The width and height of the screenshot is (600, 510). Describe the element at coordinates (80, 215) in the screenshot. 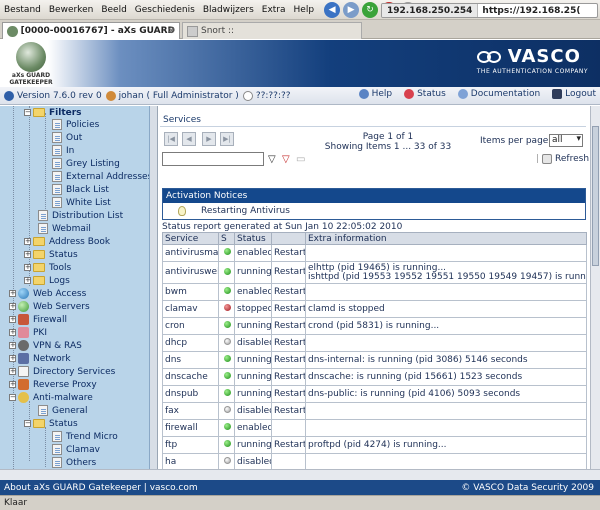

I see `tree-item-distribution-list: Distribution List` at that location.